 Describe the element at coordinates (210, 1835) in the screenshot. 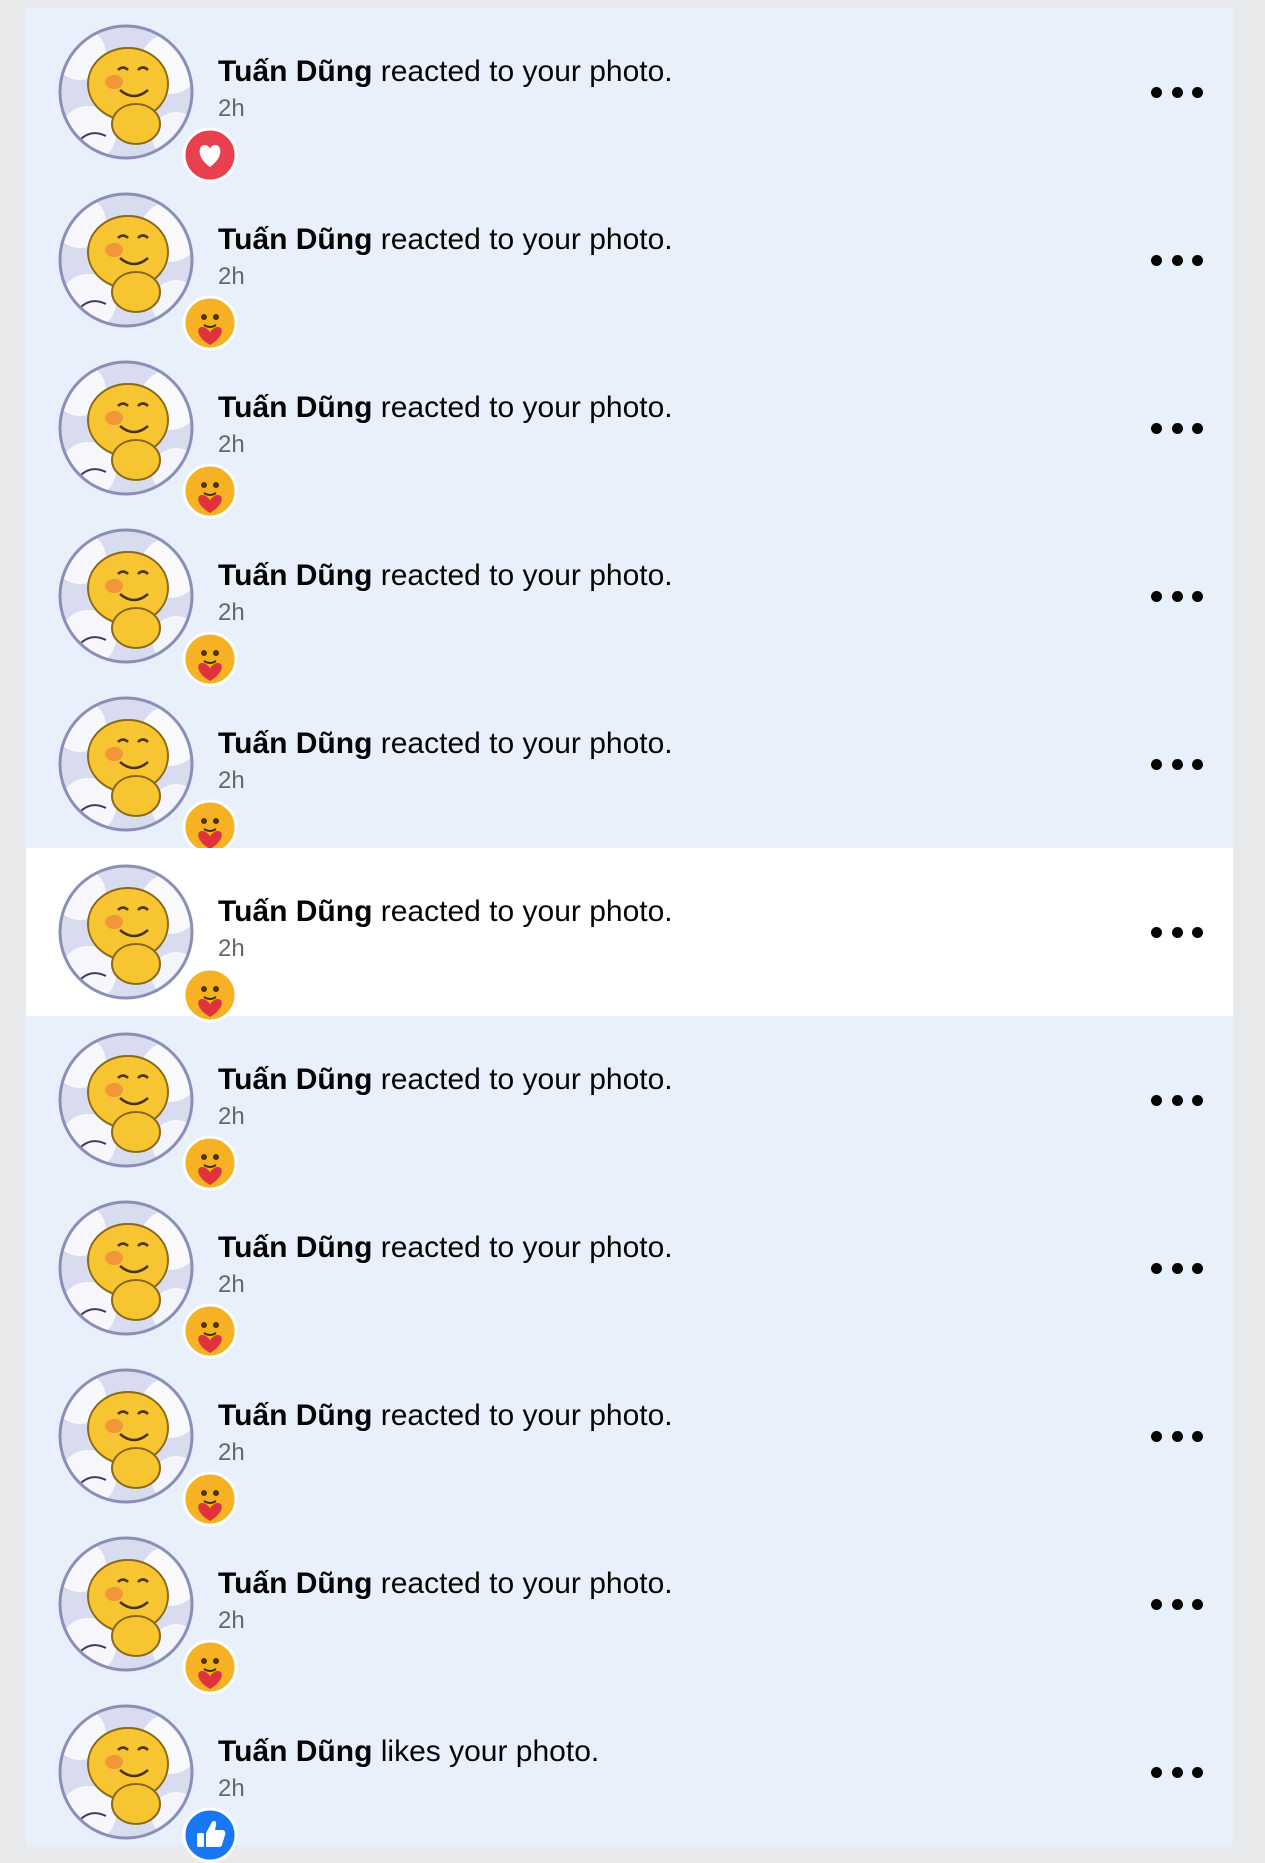

I see `thumbs-up-reaction-icon` at that location.